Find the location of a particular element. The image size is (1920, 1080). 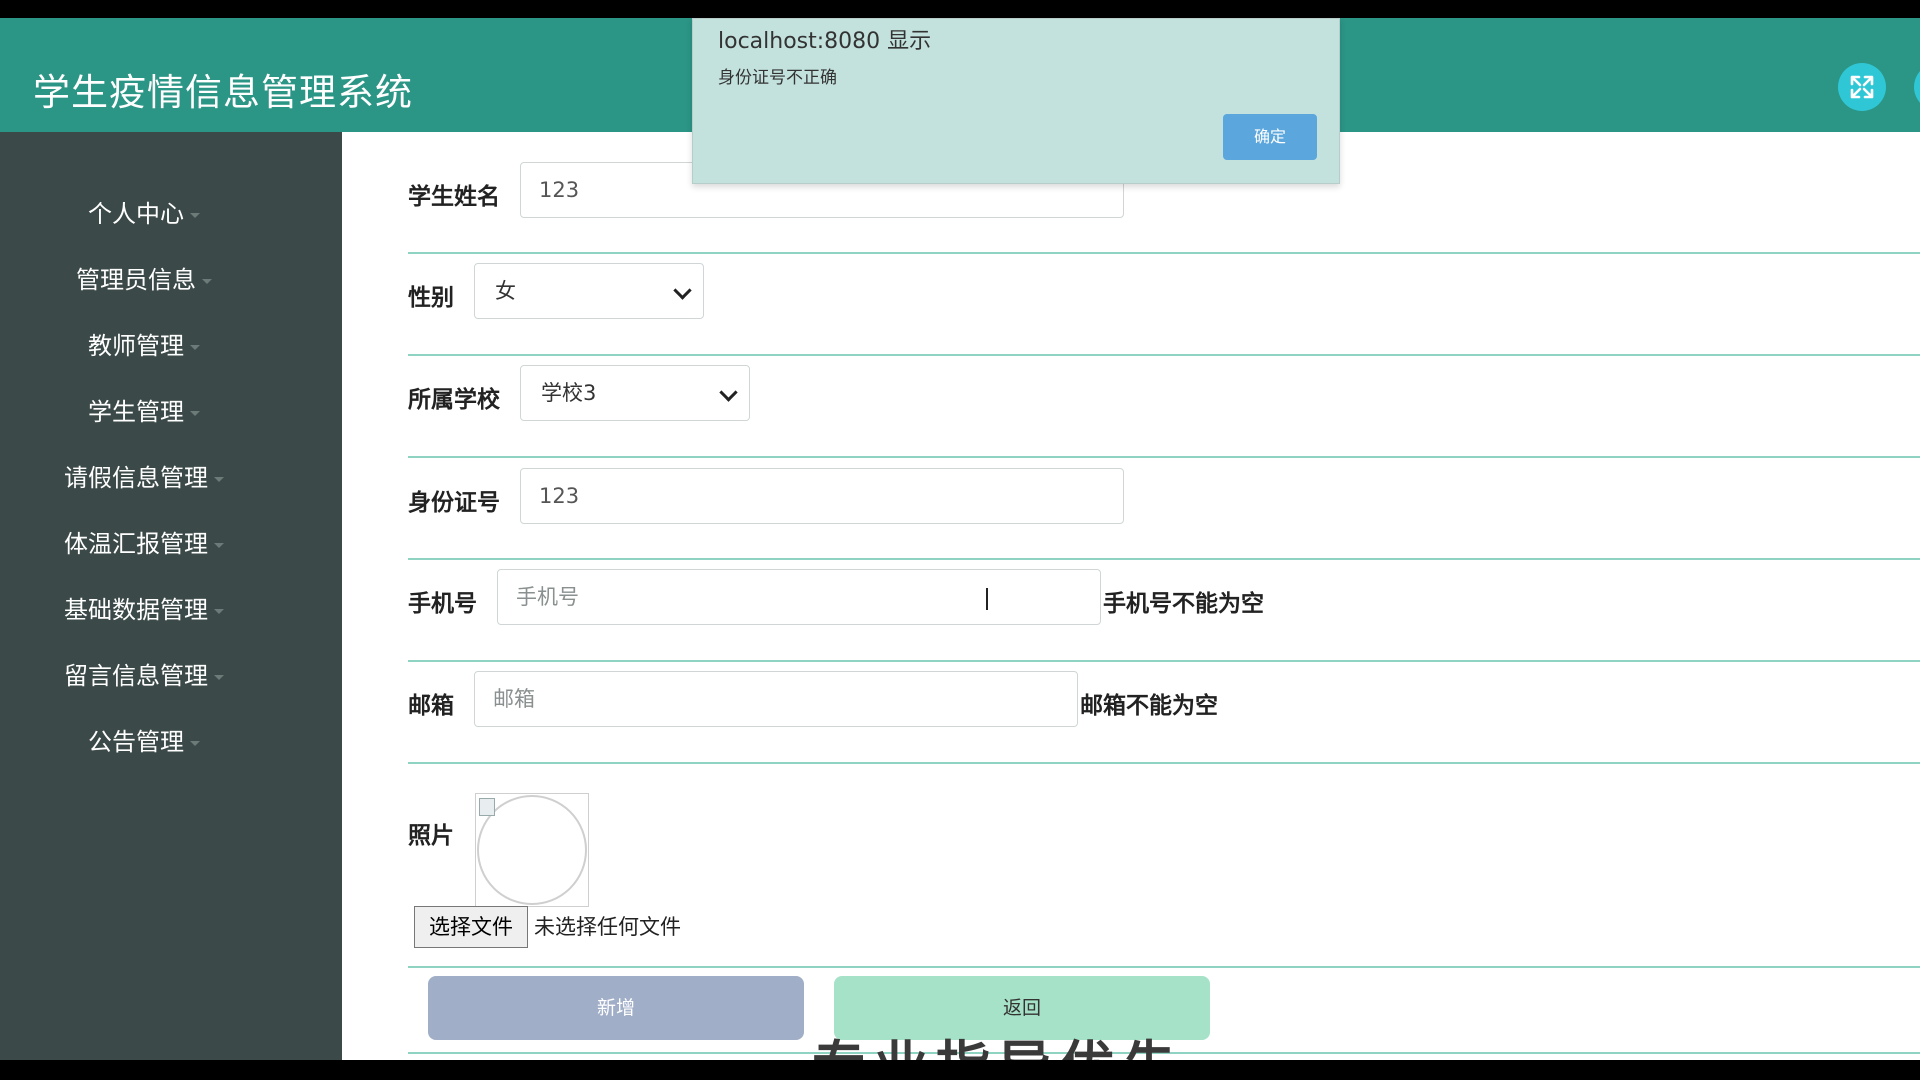

file-status-text: 未选择任何文件 is located at coordinates (607, 927).